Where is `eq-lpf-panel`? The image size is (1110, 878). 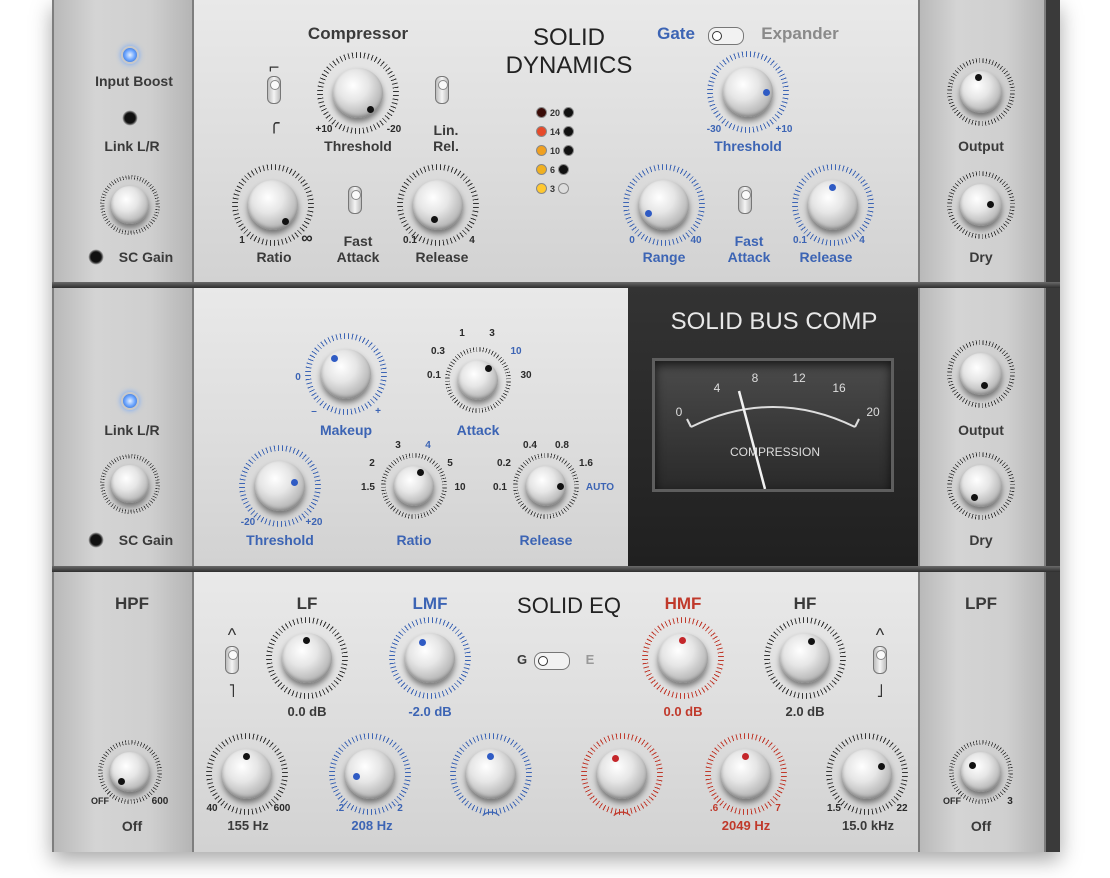
eq-lpf-panel is located at coordinates (982, 712).